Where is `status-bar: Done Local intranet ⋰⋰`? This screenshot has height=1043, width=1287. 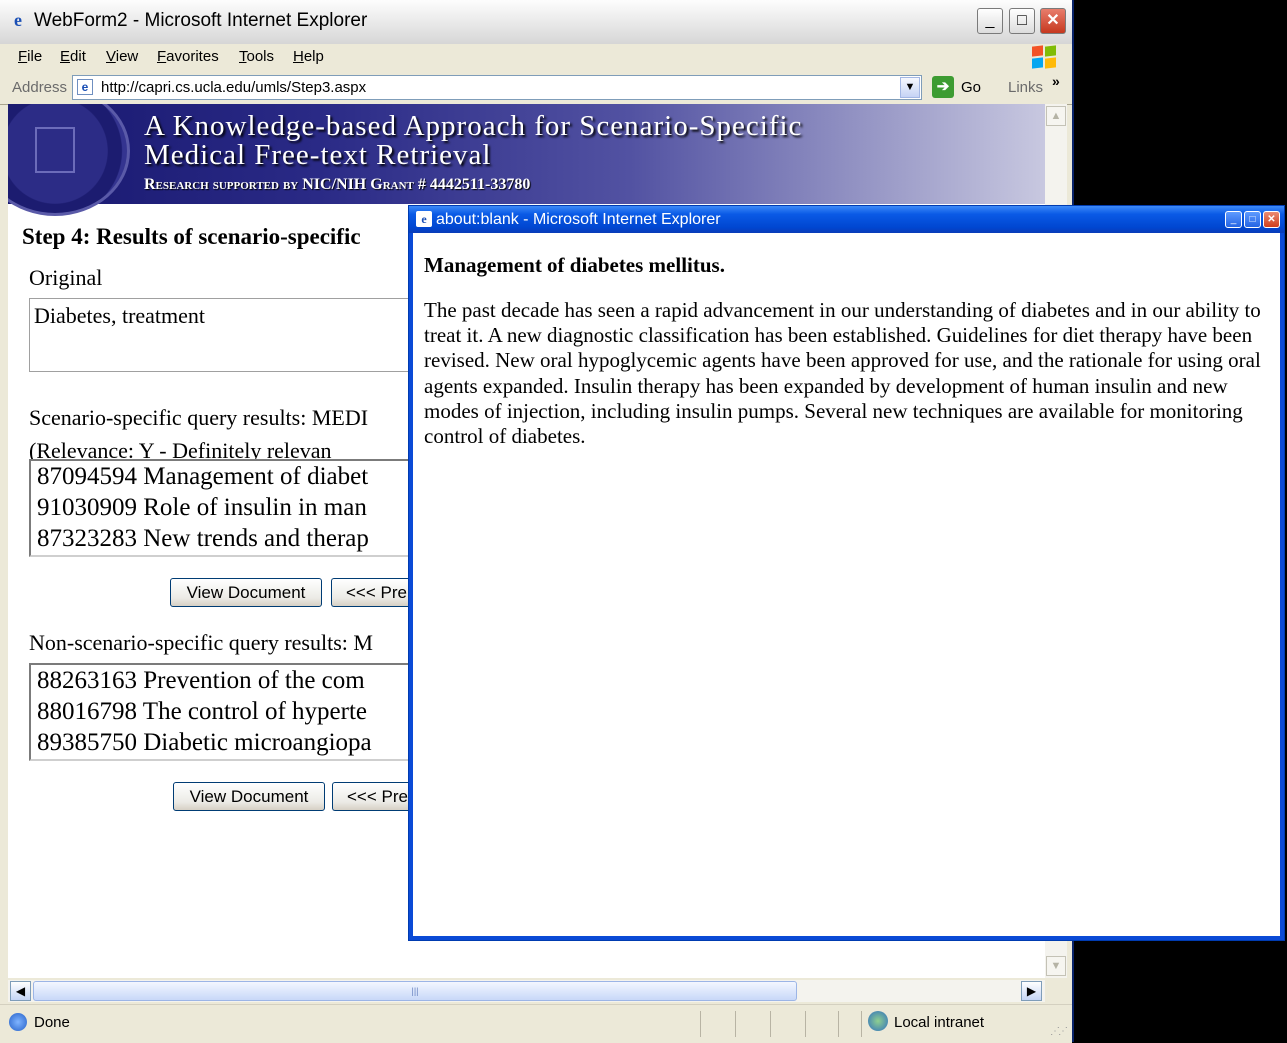 status-bar: Done Local intranet ⋰⋰ is located at coordinates (536, 1023).